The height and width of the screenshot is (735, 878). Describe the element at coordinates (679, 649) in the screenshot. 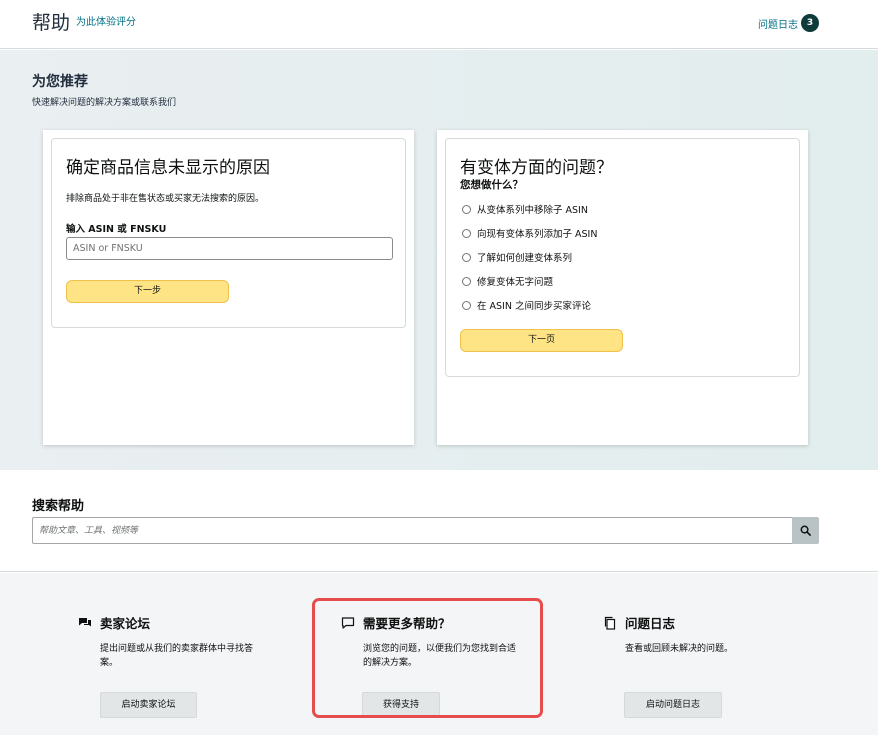

I see `case-log-description: 查看或回顾未解决的问题。` at that location.